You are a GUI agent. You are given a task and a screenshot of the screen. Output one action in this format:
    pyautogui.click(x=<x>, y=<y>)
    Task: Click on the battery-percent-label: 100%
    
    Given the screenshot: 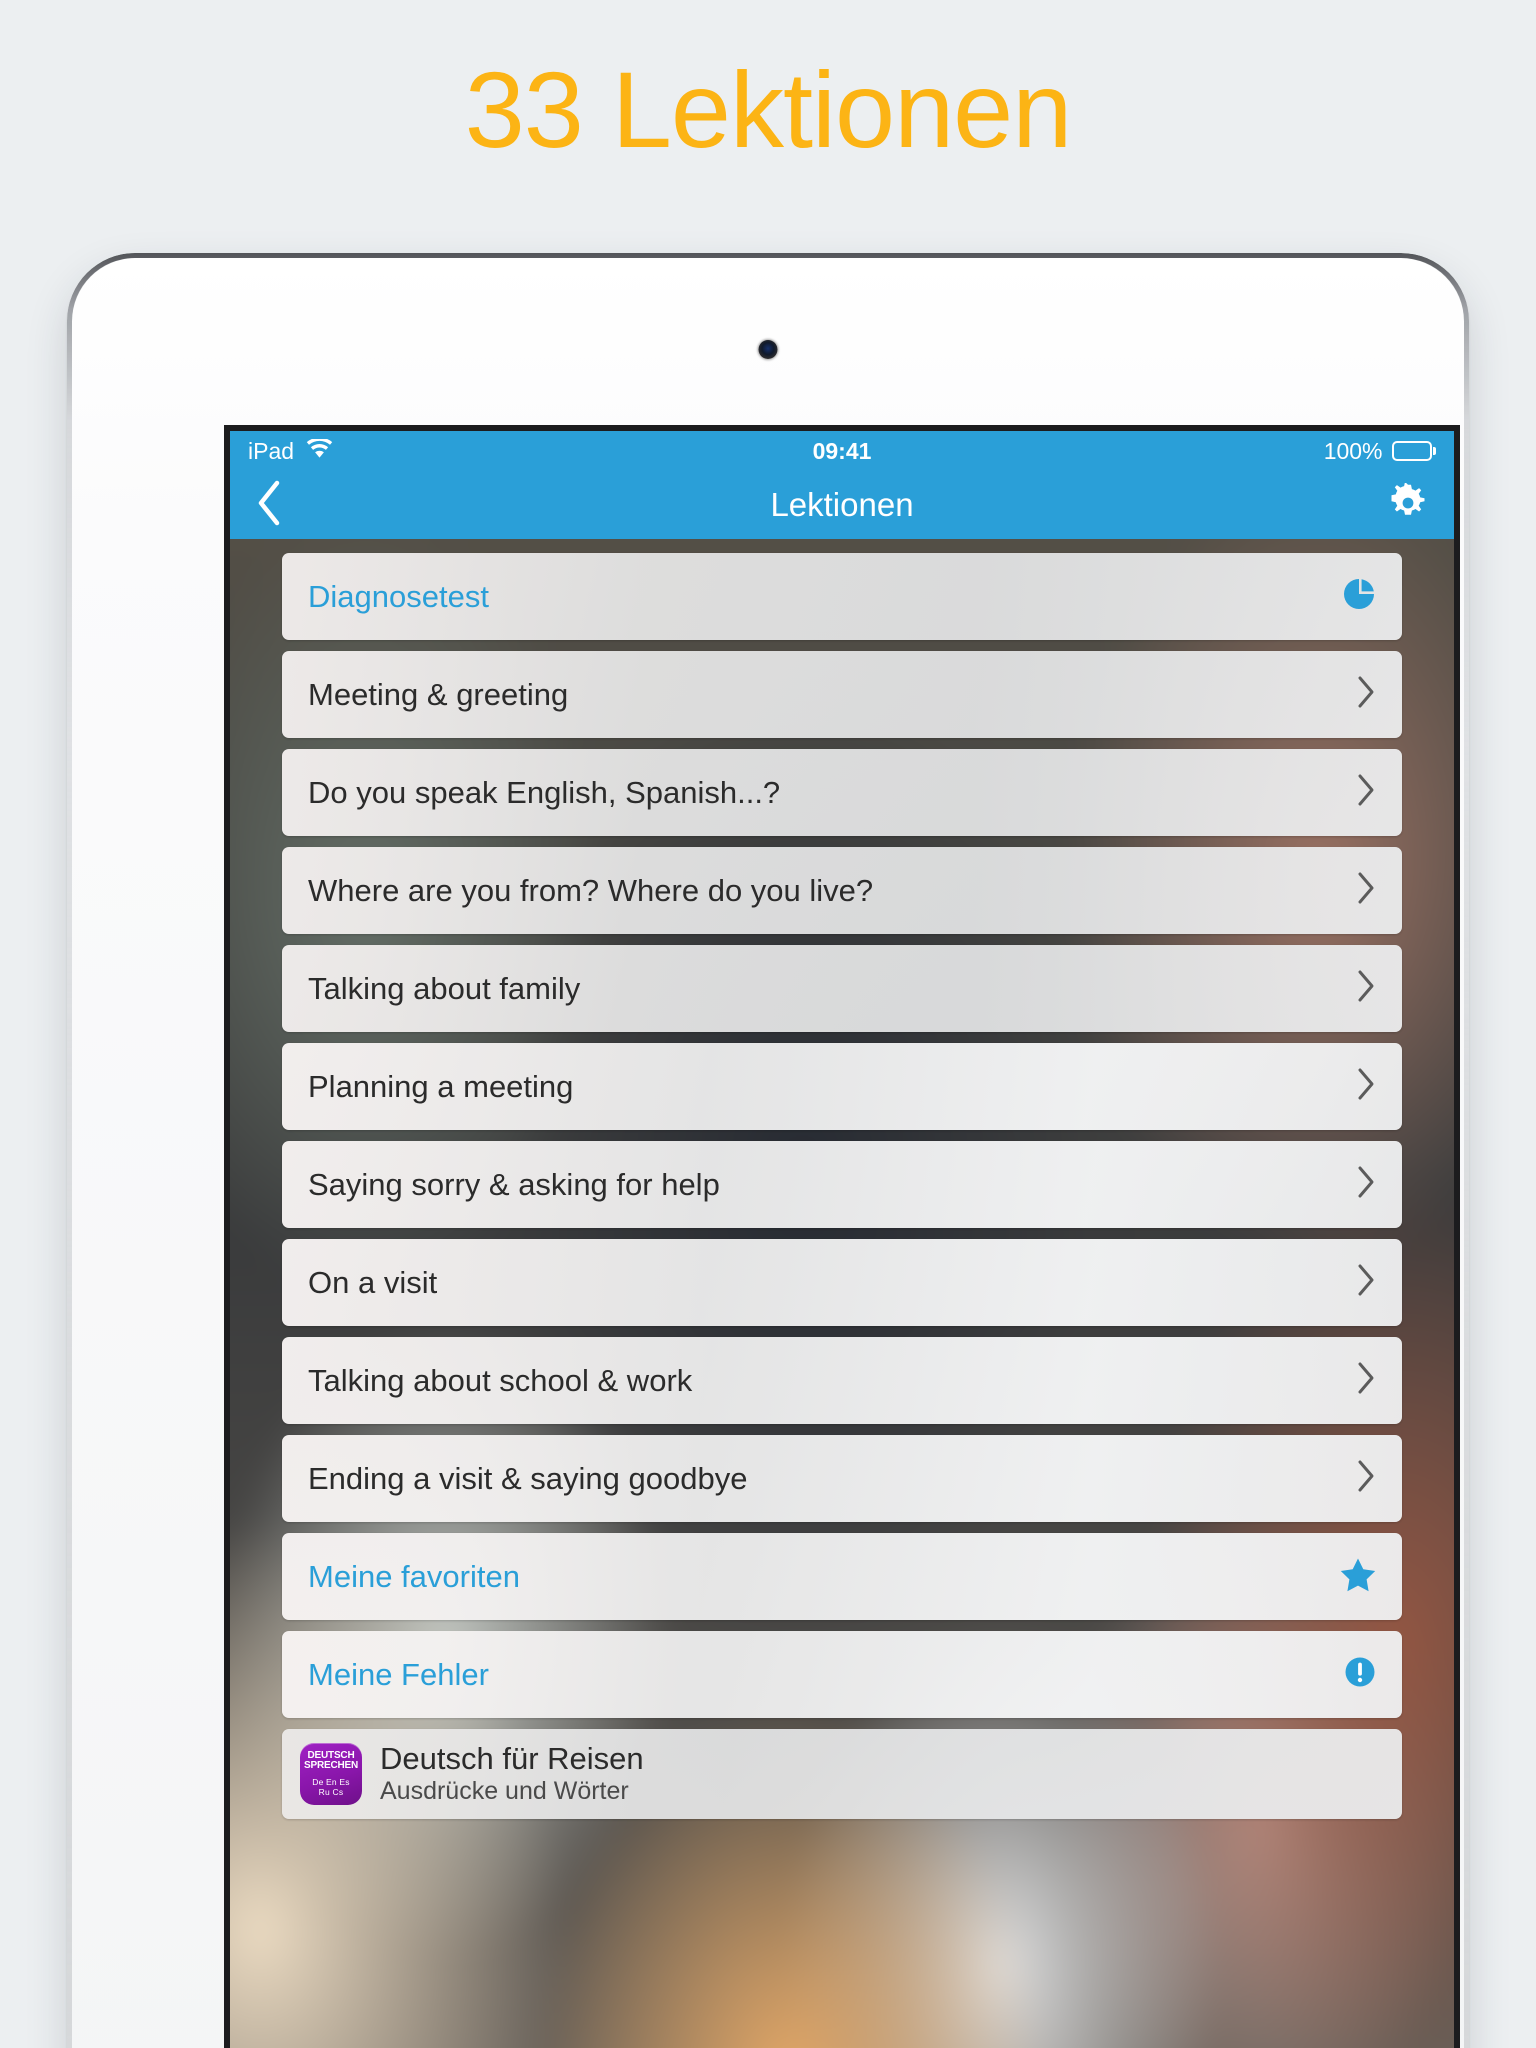 What is the action you would take?
    pyautogui.click(x=1353, y=450)
    